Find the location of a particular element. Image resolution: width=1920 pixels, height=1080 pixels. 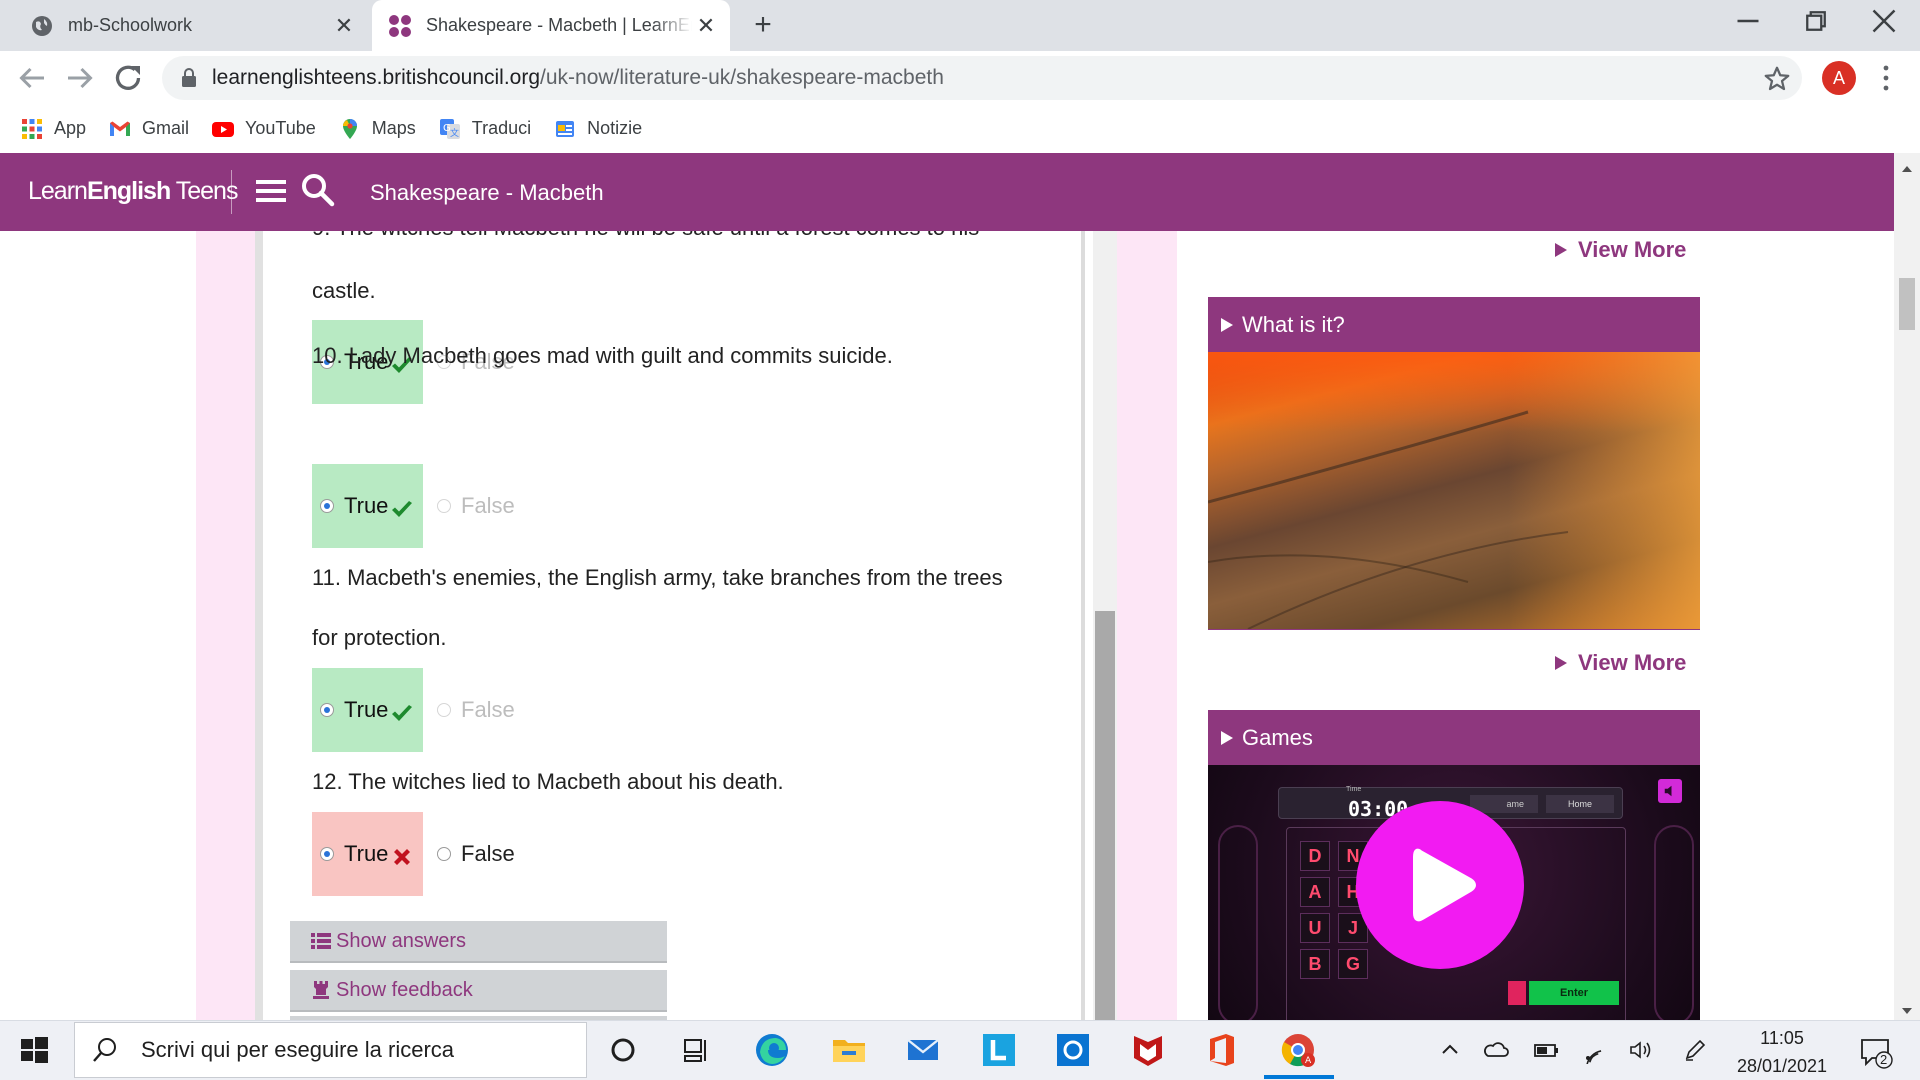

cortana-app-icon is located at coordinates (1073, 1050).